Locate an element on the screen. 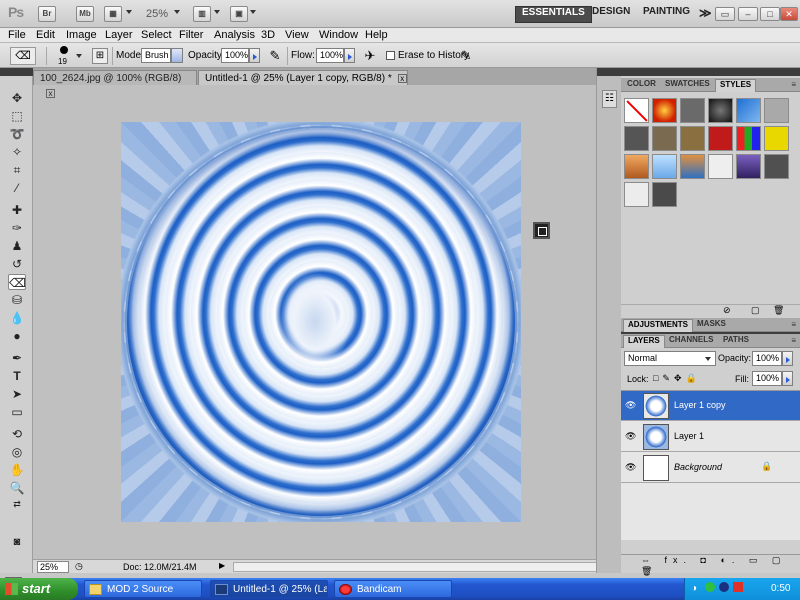 The width and height of the screenshot is (800, 600). erase-to-history-checkbox is located at coordinates (390, 55).